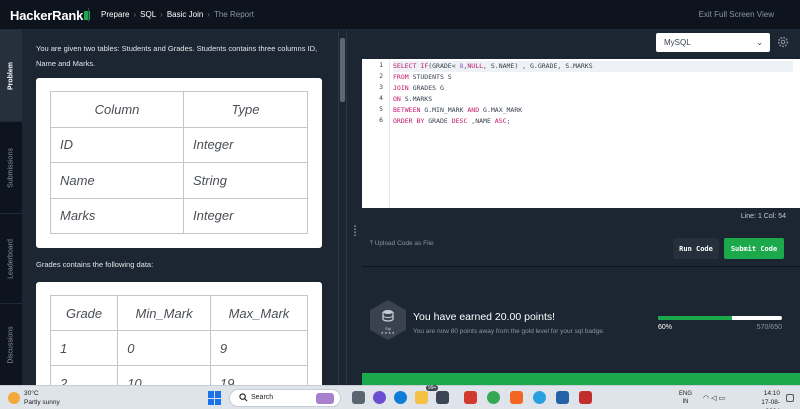  What do you see at coordinates (215, 398) in the screenshot?
I see `windows-start-icon` at bounding box center [215, 398].